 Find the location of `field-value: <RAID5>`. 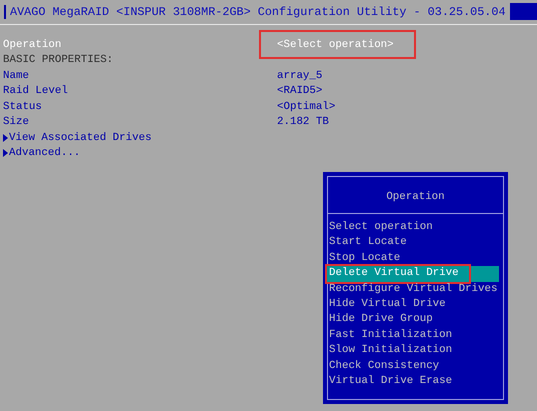

field-value: <RAID5> is located at coordinates (299, 91).